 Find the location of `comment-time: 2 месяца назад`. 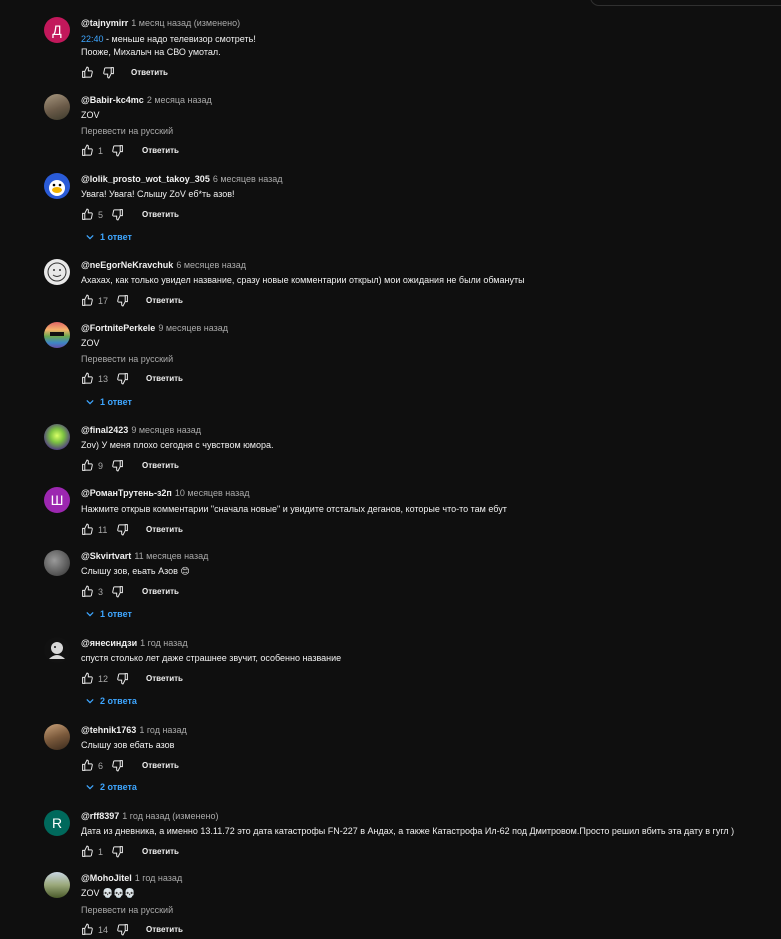

comment-time: 2 месяца назад is located at coordinates (179, 100).